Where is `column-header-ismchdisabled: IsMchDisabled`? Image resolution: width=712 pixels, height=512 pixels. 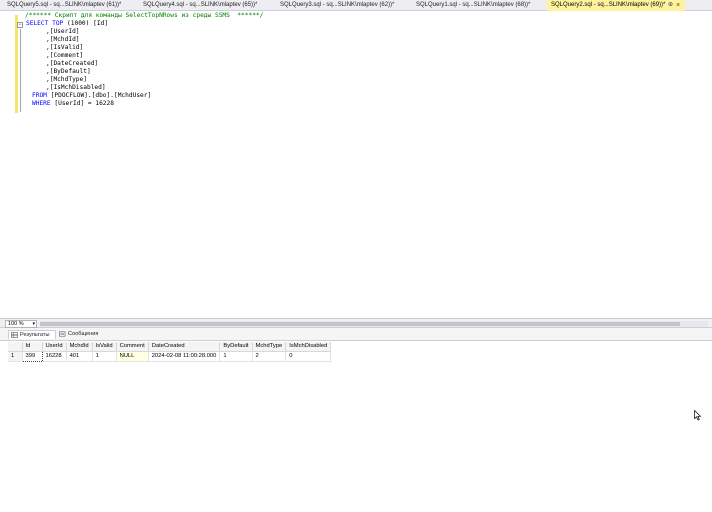
column-header-ismchdisabled: IsMchDisabled is located at coordinates (308, 347).